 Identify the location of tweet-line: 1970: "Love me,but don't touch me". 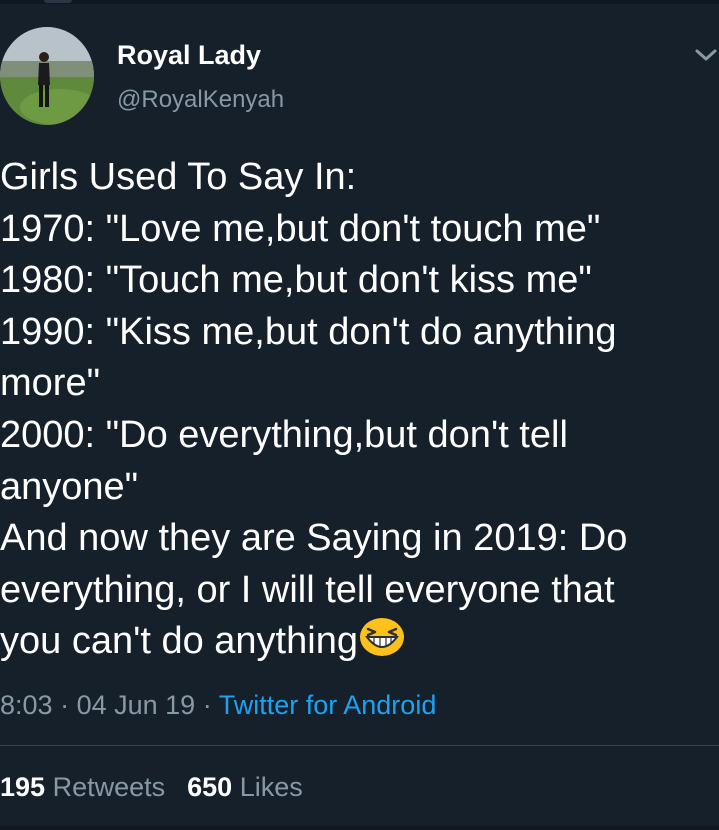
(300, 228).